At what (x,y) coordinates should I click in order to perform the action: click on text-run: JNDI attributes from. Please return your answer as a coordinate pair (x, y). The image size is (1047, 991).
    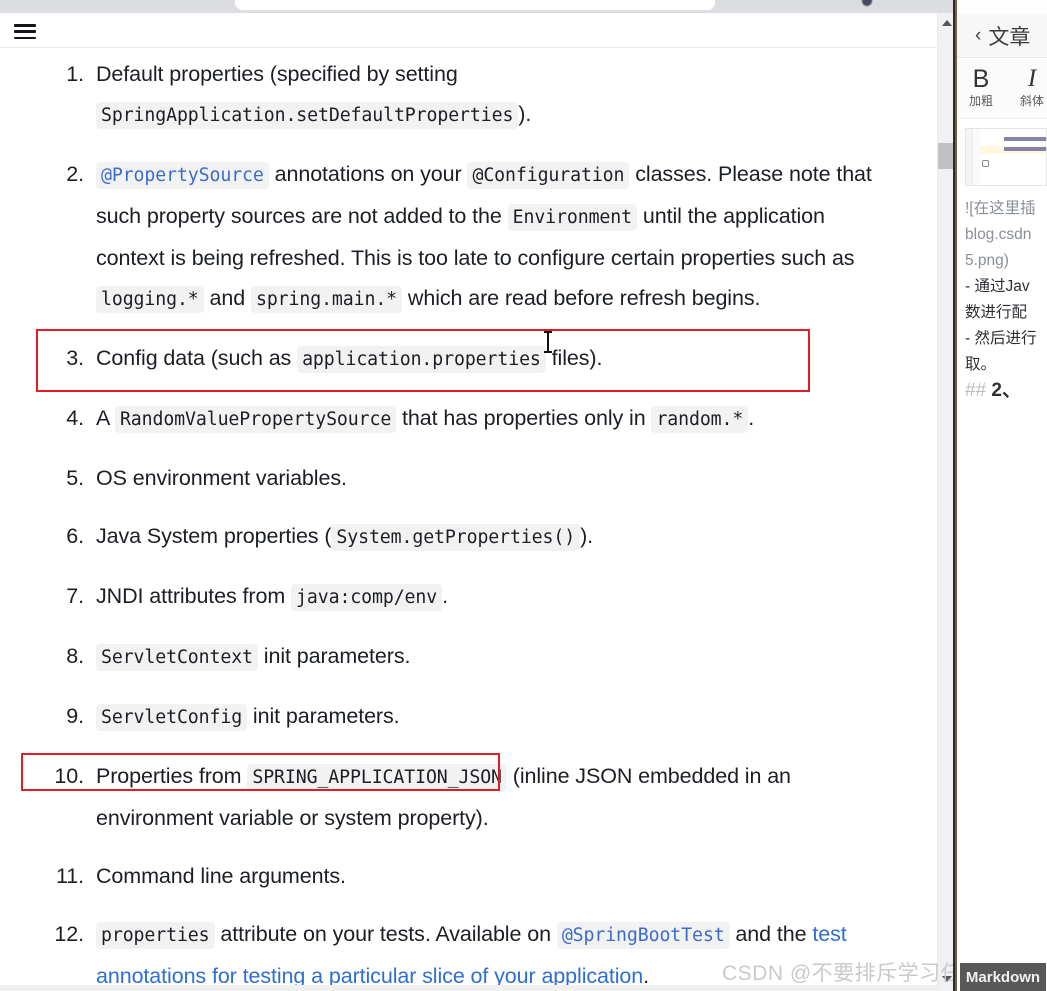
    Looking at the image, I should click on (194, 596).